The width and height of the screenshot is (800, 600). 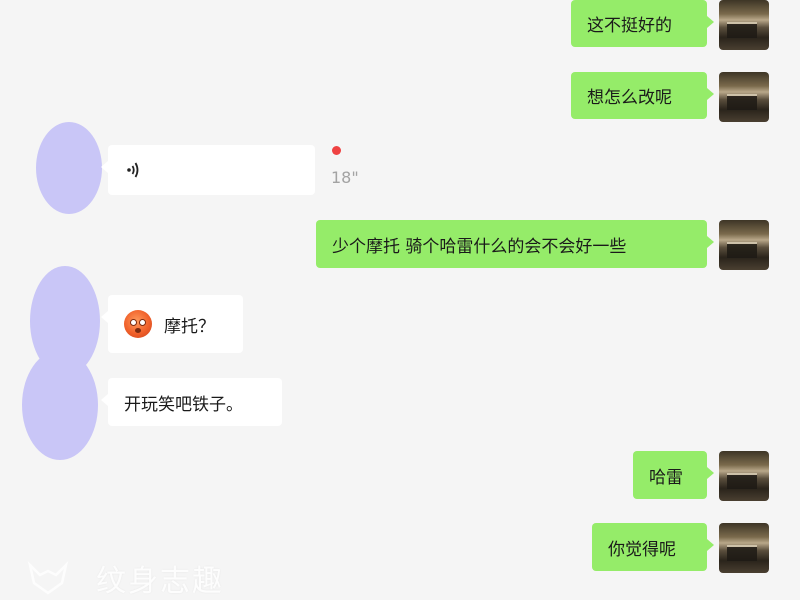 I want to click on message-text: 想怎么改呢, so click(x=629, y=98).